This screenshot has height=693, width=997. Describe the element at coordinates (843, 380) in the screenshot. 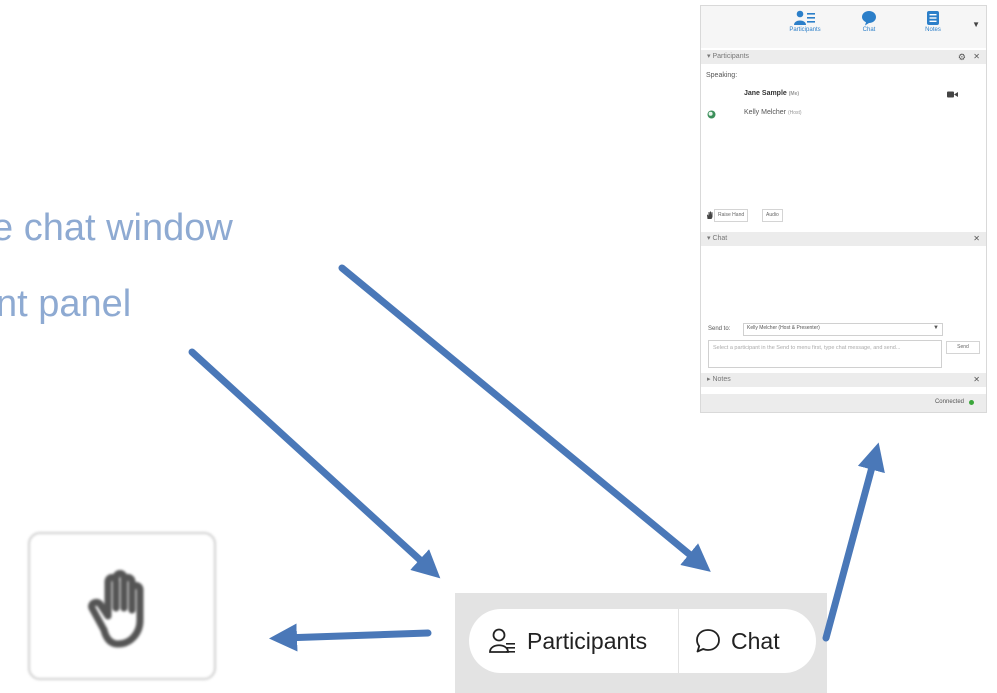

I see `notes-section-header: ▸ Notes ✕` at that location.